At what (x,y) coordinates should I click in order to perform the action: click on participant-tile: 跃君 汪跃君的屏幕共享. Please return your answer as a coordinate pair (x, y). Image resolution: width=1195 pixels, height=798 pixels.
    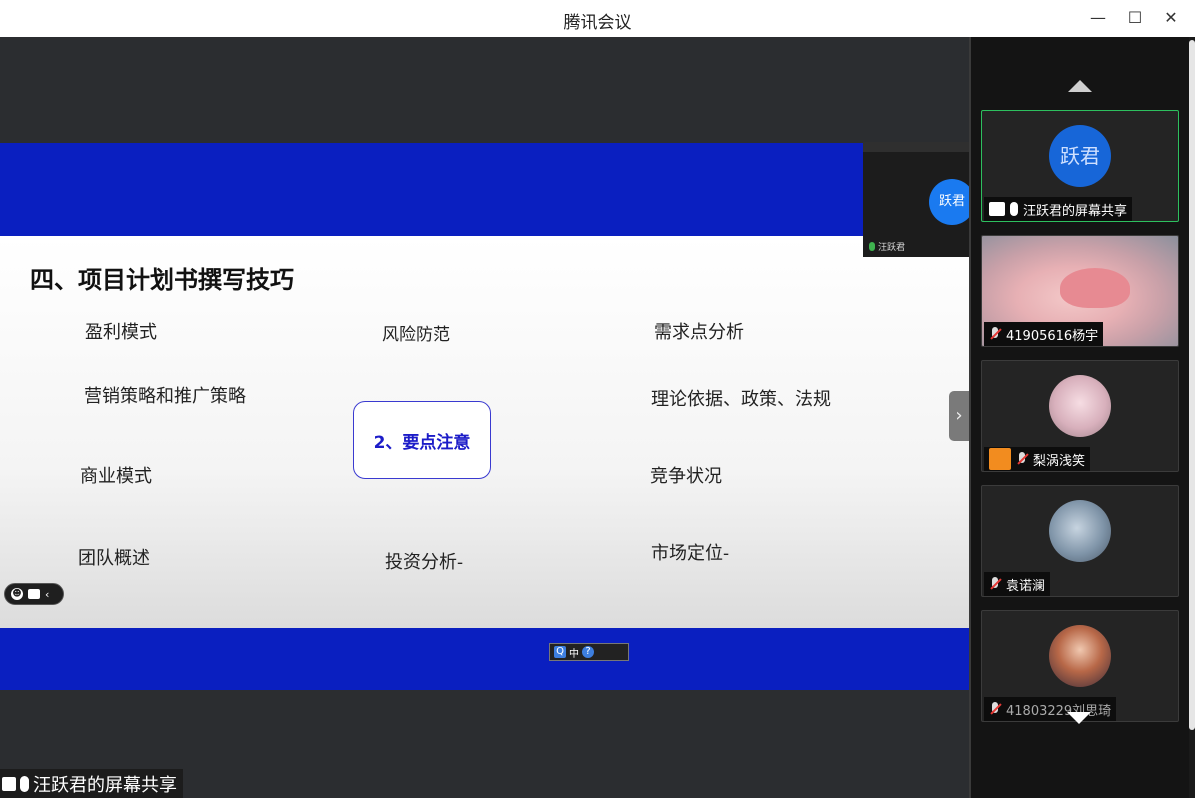
    Looking at the image, I should click on (1080, 166).